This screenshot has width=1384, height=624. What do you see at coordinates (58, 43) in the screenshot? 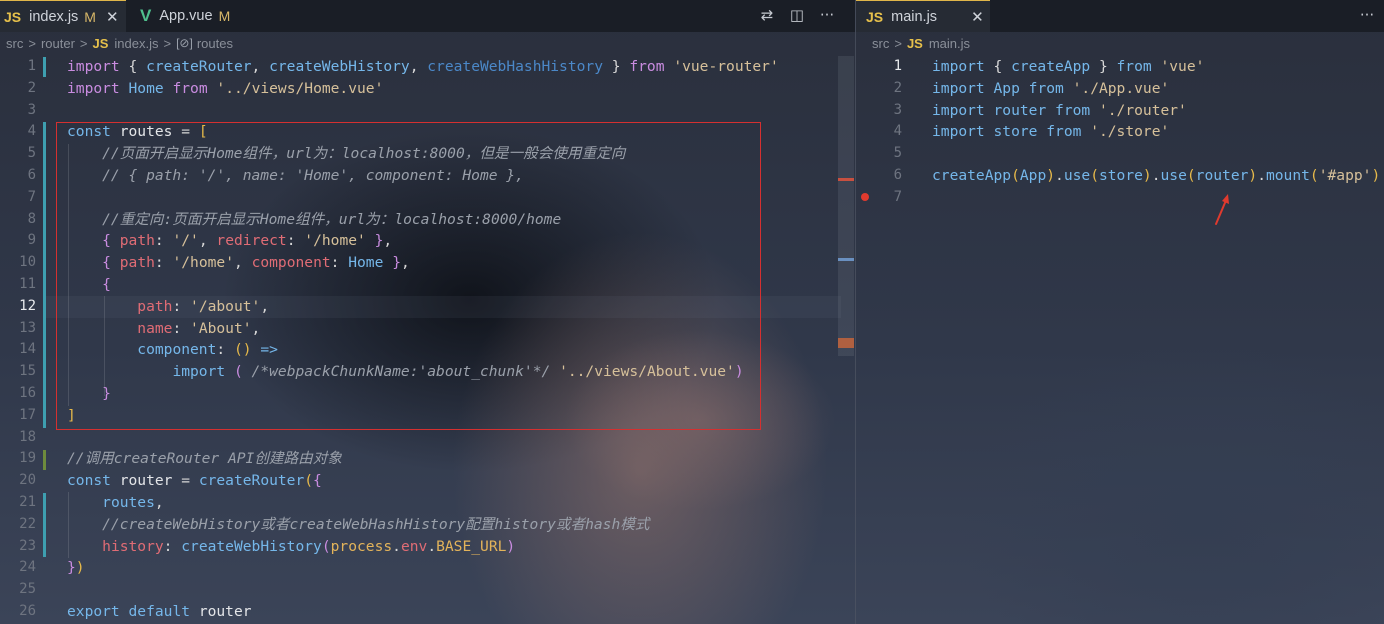
I see `breadcrumb-folder-router: router` at bounding box center [58, 43].